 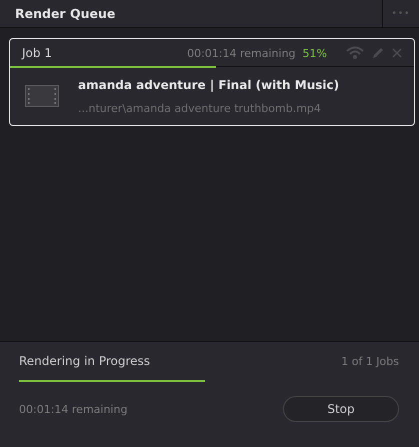 I want to click on stop-button: Stop, so click(x=341, y=409).